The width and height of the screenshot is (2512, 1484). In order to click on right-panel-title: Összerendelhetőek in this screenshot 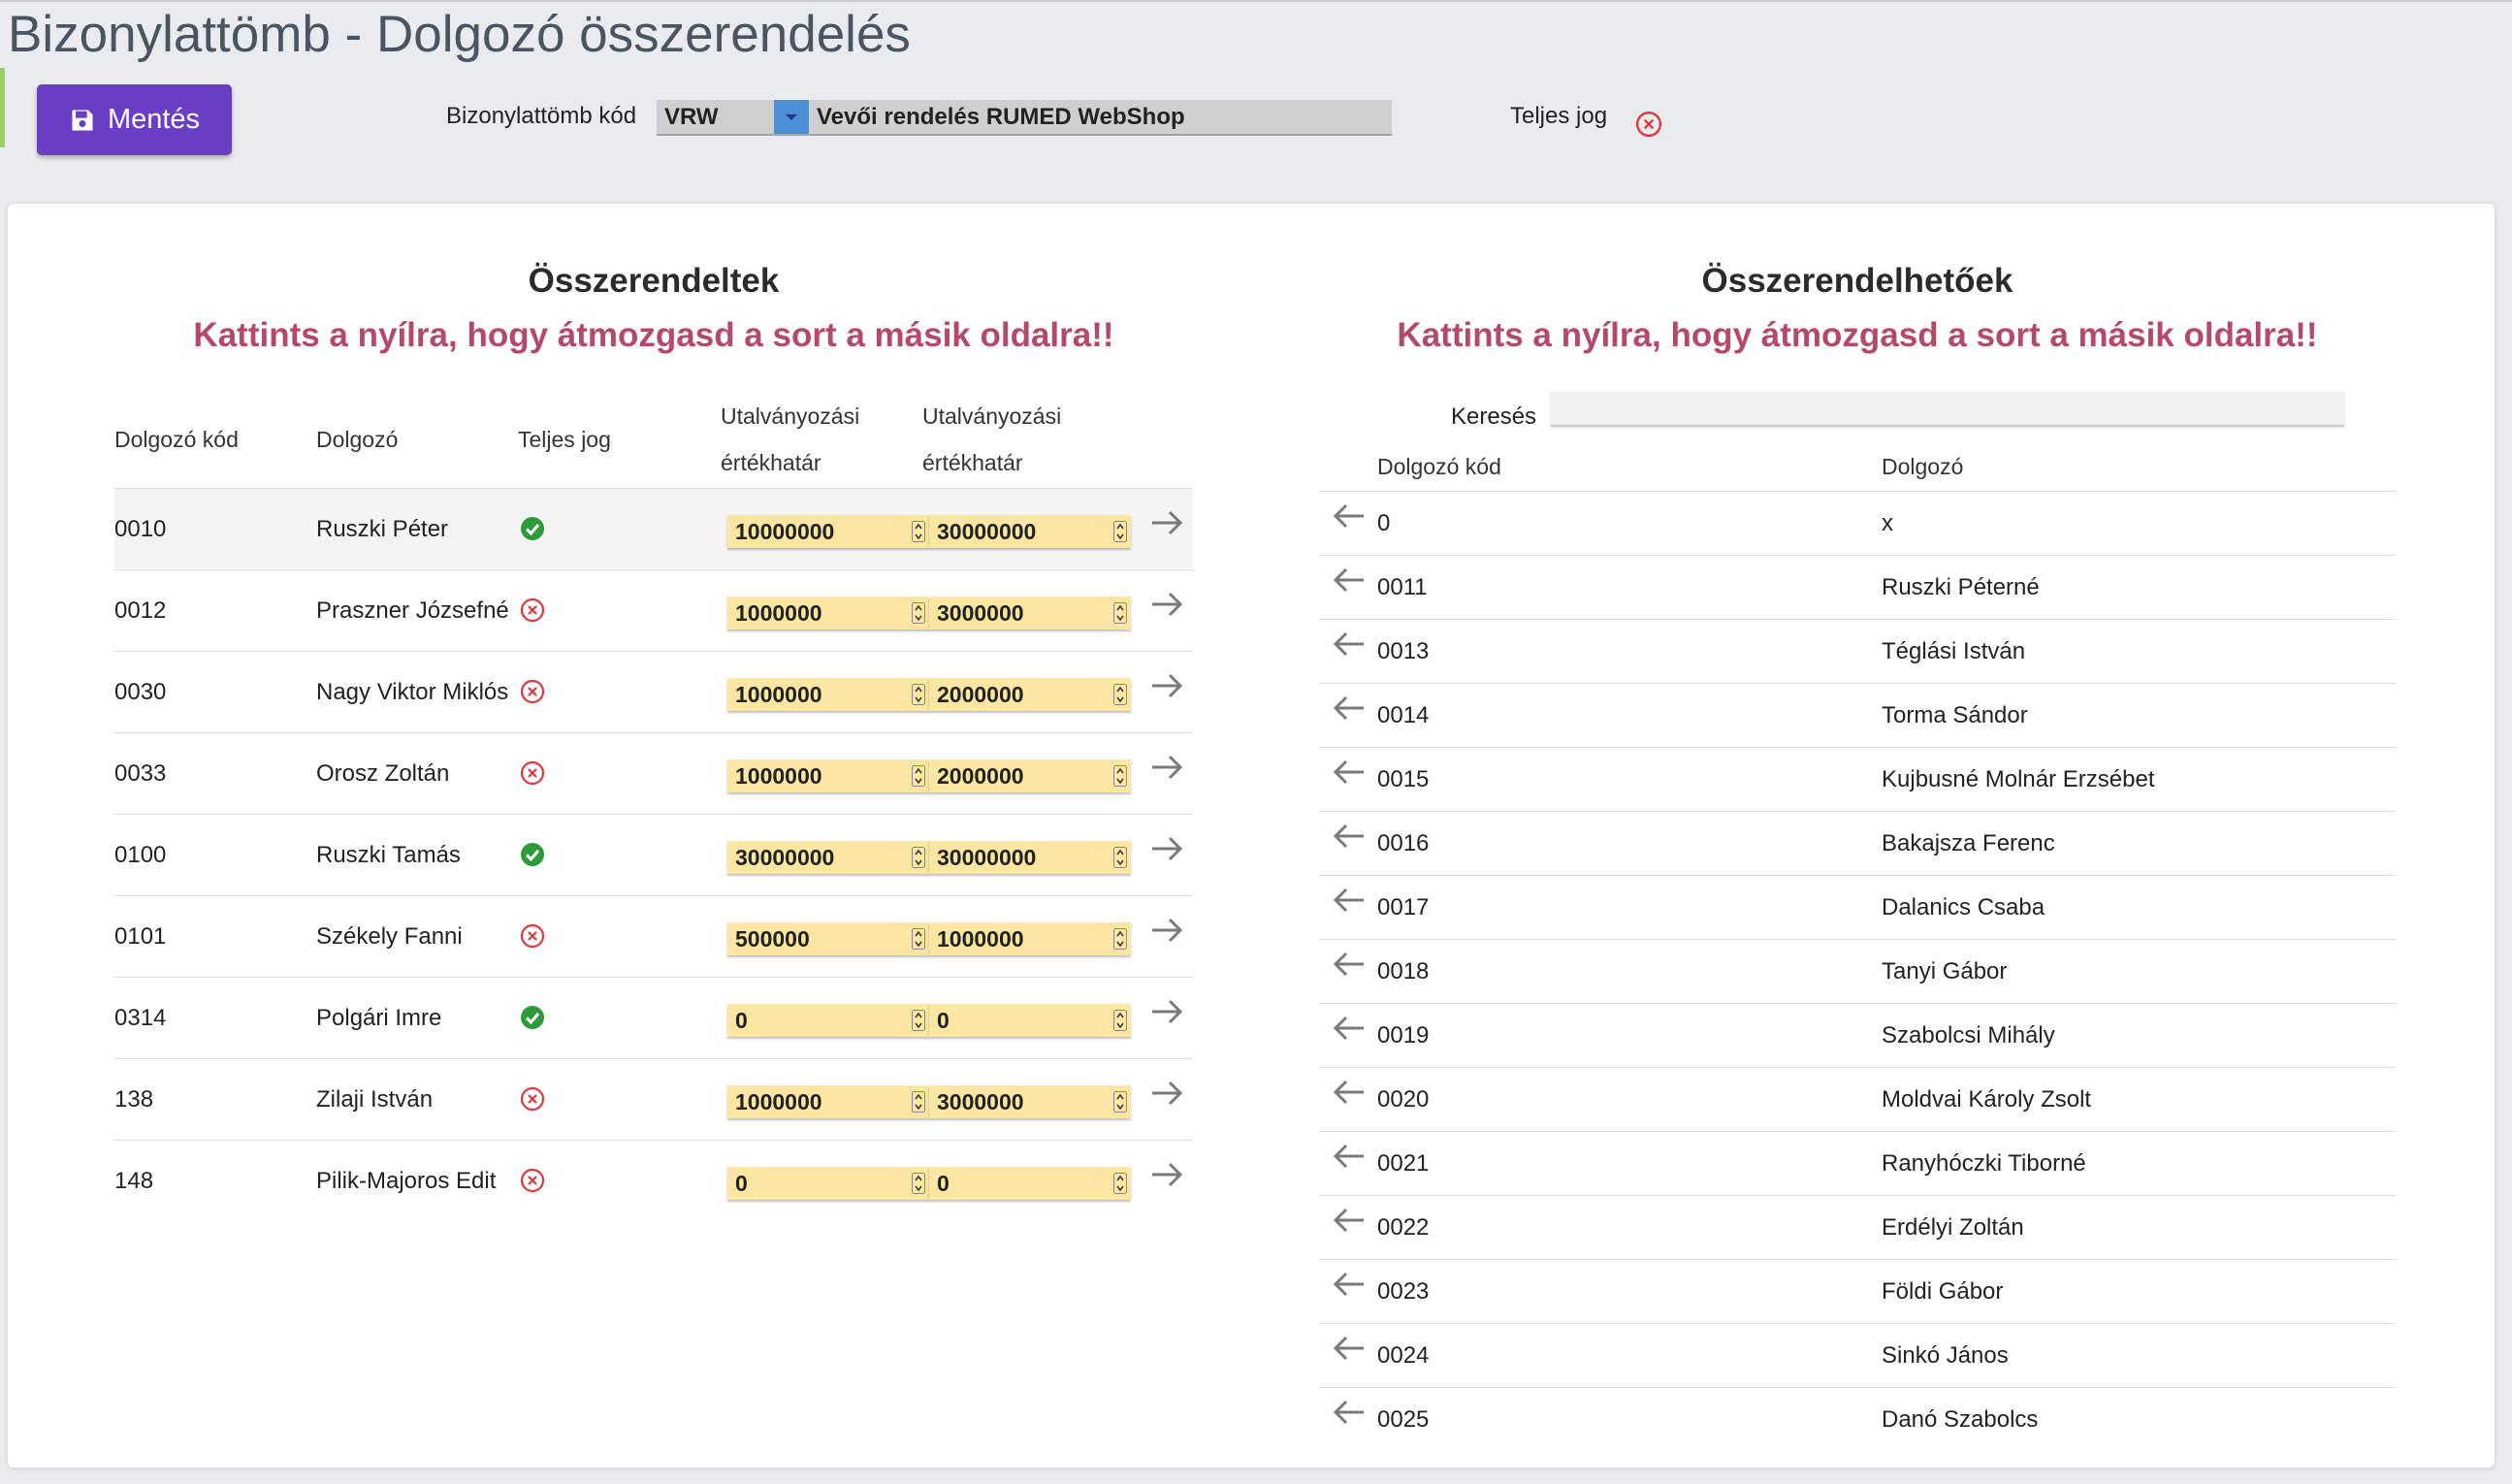, I will do `click(1857, 281)`.